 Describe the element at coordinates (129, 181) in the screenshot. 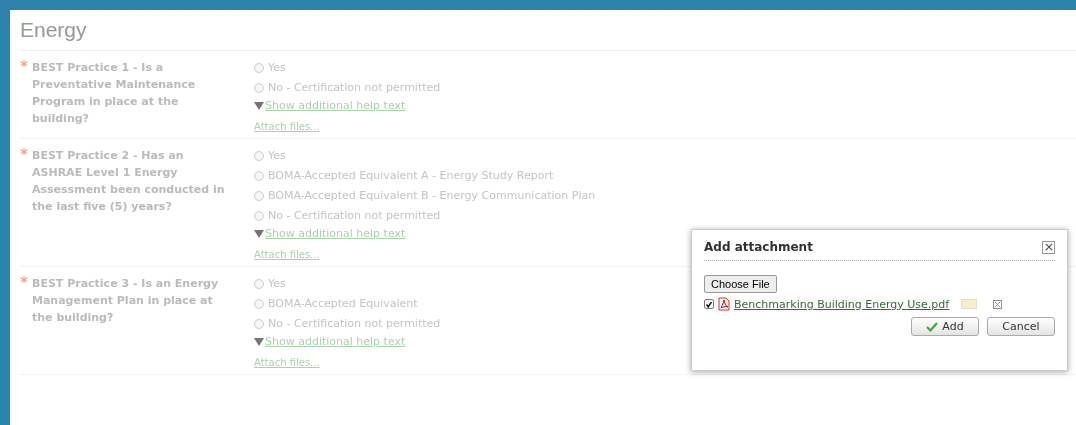

I see `question-label: BEST Practice 2 - Has an ASHRAE Level 1 Energy Assessment been conducted in the last five (5) years?` at that location.